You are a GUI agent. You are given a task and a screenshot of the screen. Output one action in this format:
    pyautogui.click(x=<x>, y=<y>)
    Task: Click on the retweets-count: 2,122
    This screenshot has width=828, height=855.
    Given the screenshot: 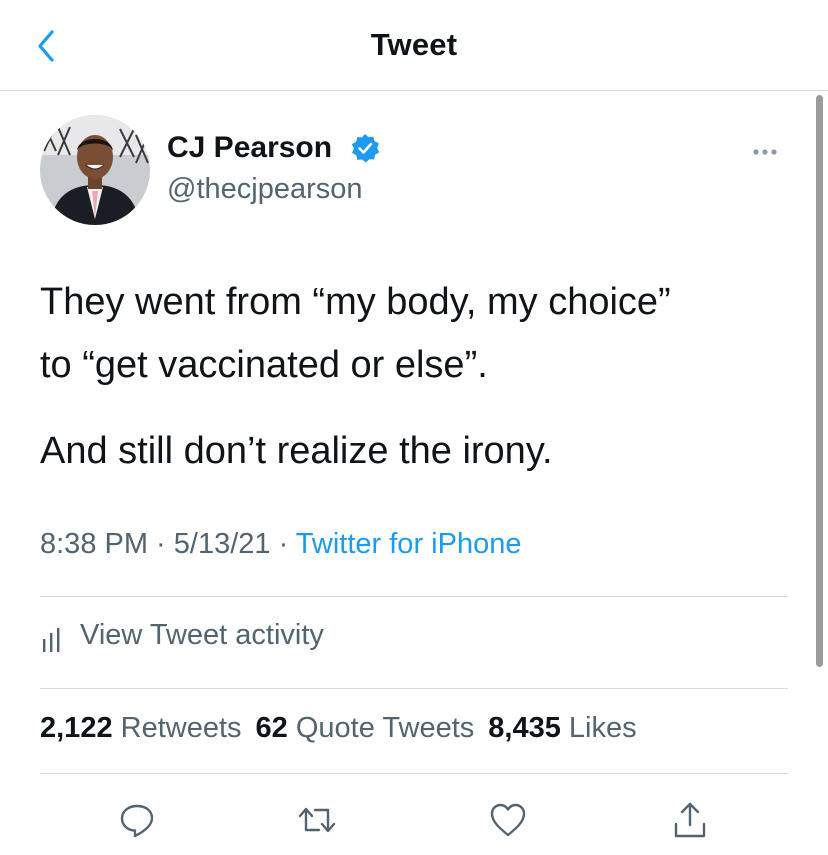 What is the action you would take?
    pyautogui.click(x=76, y=728)
    